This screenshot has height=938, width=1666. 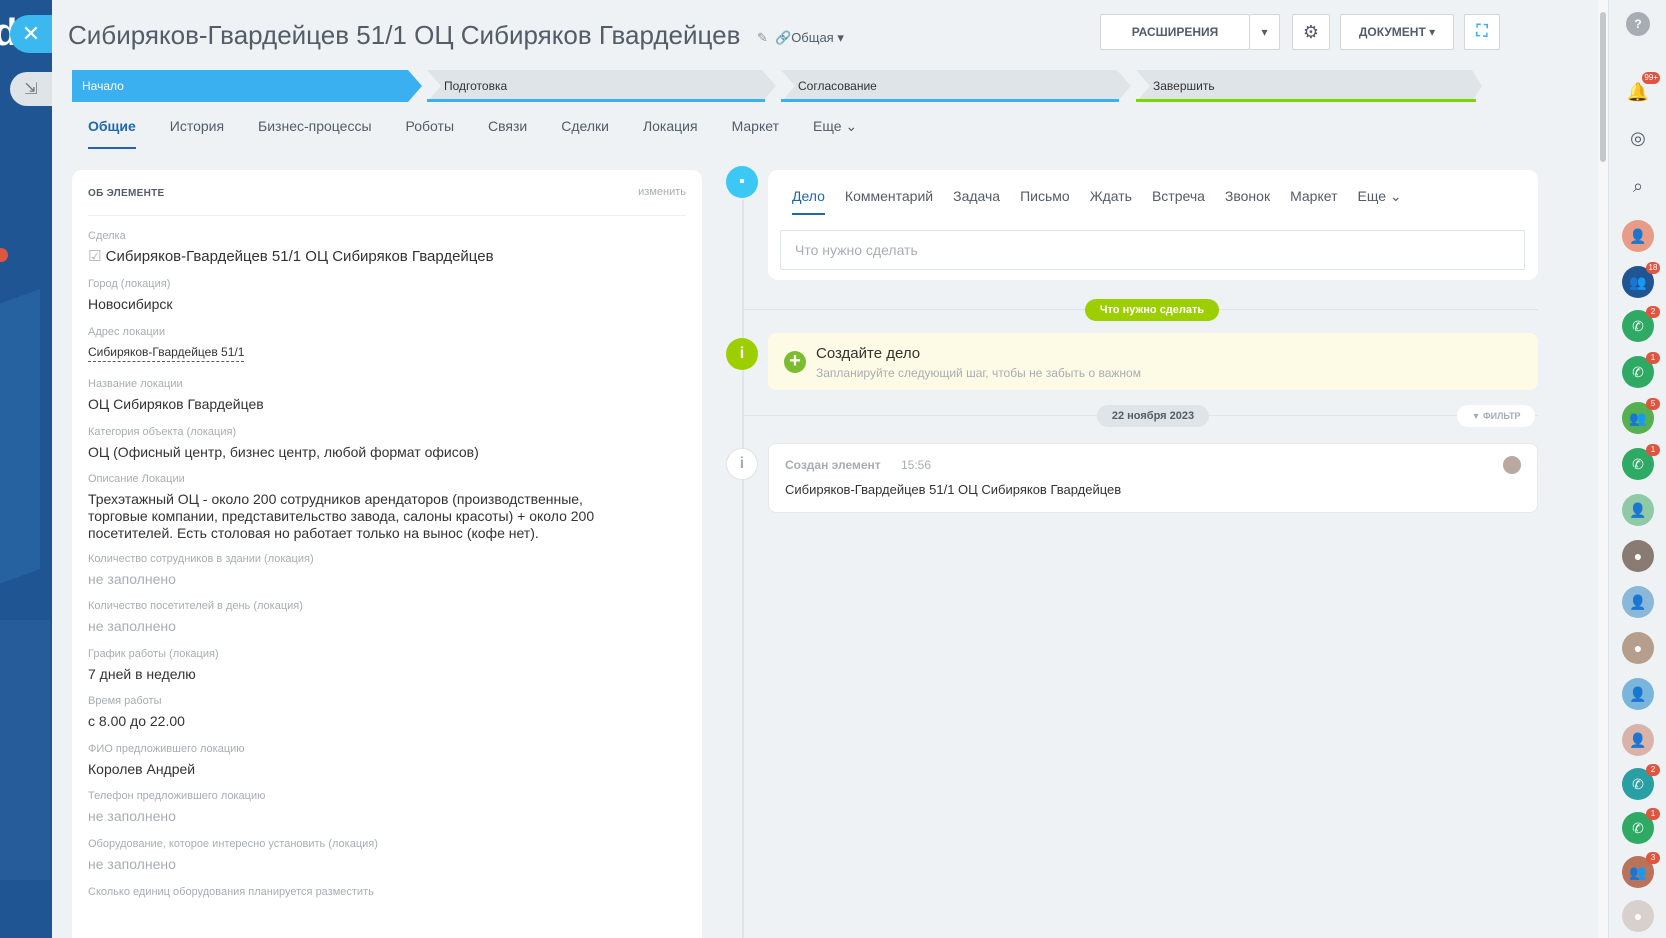 What do you see at coordinates (585, 130) in the screenshot?
I see `tab-deals: Сделки` at bounding box center [585, 130].